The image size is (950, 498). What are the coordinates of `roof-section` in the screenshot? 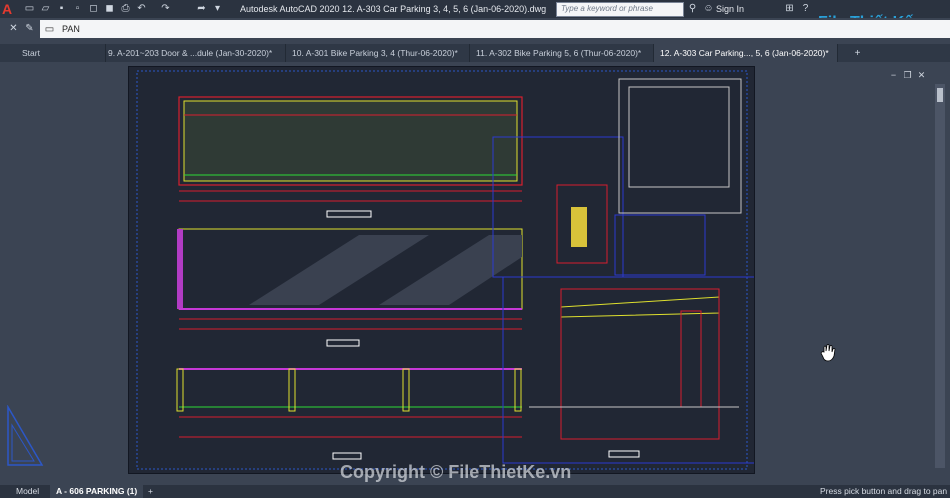 It's located at (640, 307).